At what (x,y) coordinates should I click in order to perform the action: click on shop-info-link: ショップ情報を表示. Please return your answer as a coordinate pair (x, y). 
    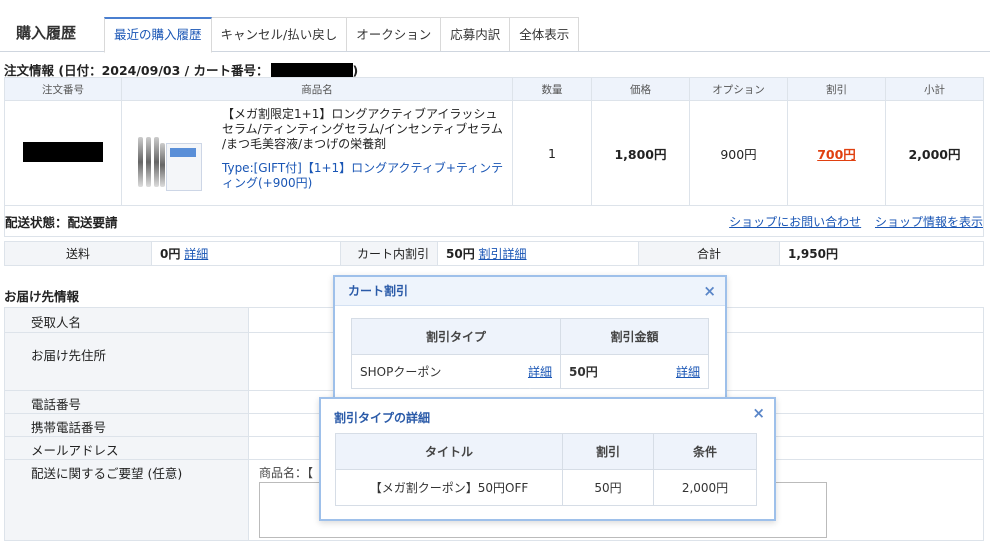
    Looking at the image, I should click on (929, 222).